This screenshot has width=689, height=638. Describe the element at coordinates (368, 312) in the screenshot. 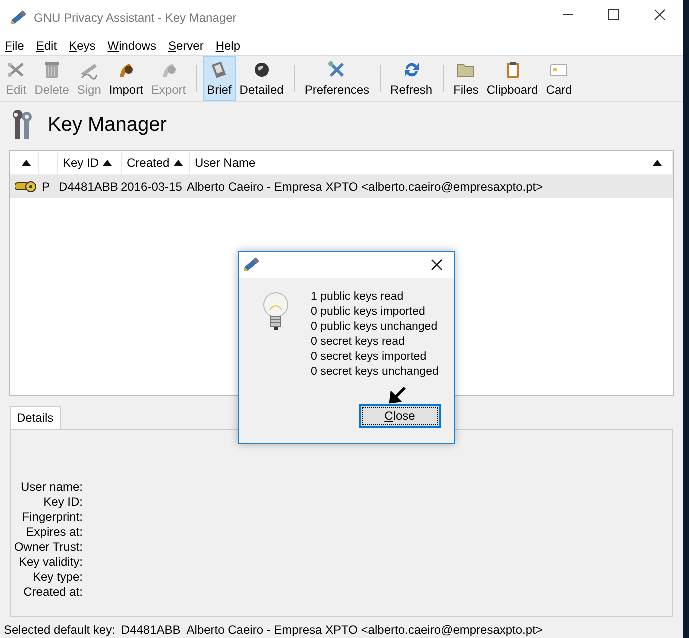

I see `message-text: 0 public keys imported` at that location.